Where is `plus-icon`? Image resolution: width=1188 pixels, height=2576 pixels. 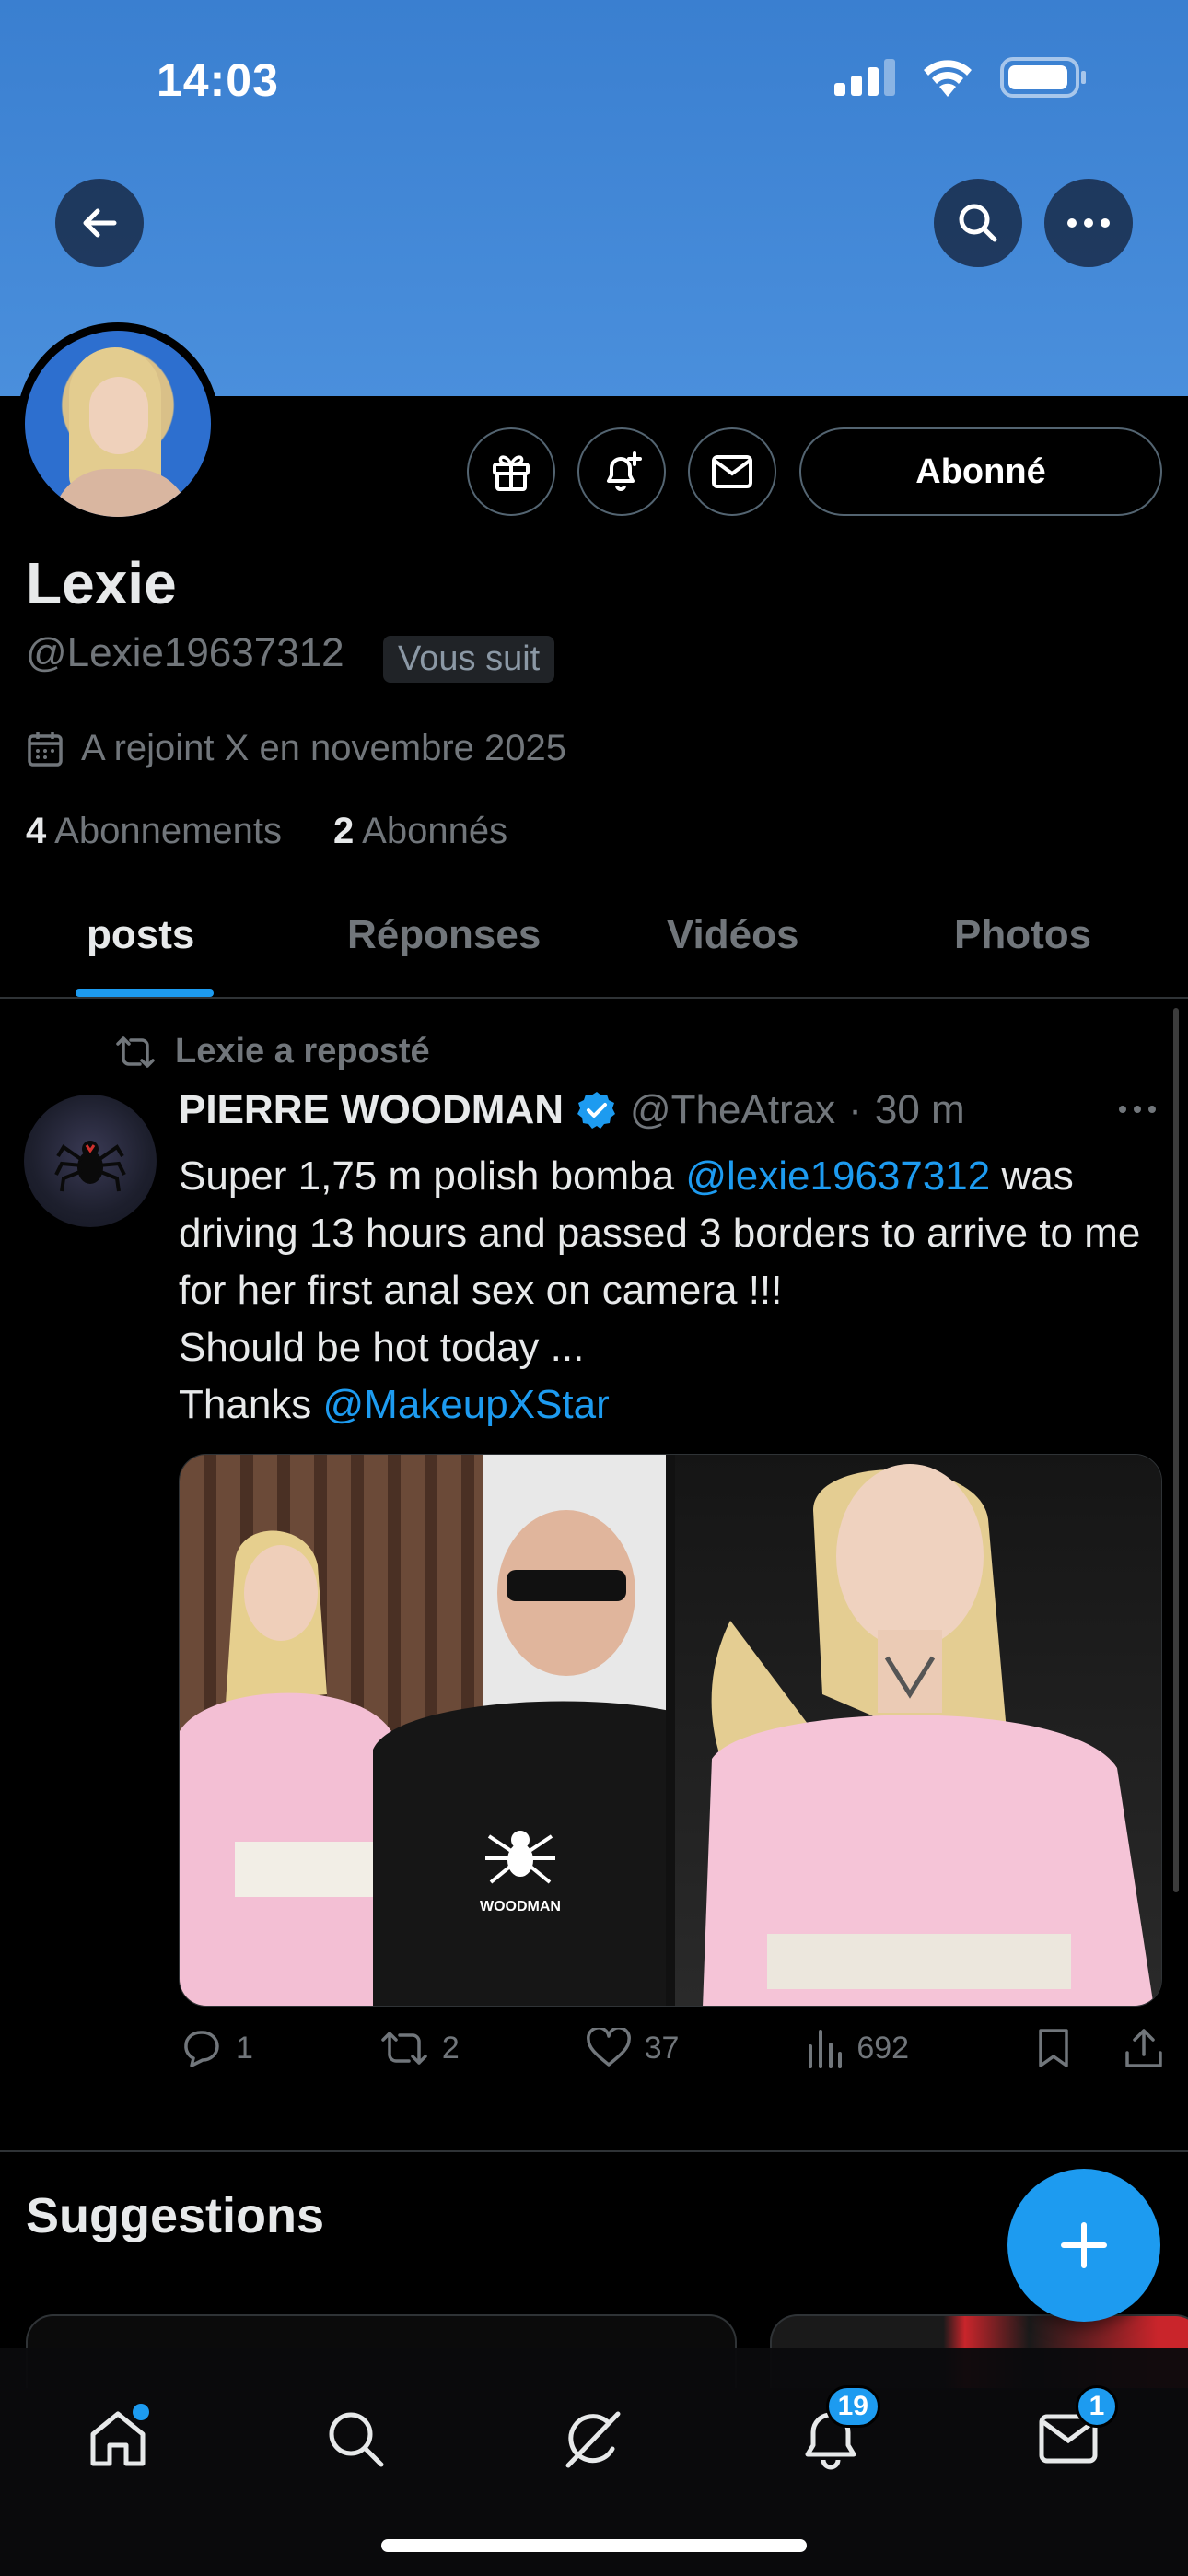 plus-icon is located at coordinates (1084, 2245).